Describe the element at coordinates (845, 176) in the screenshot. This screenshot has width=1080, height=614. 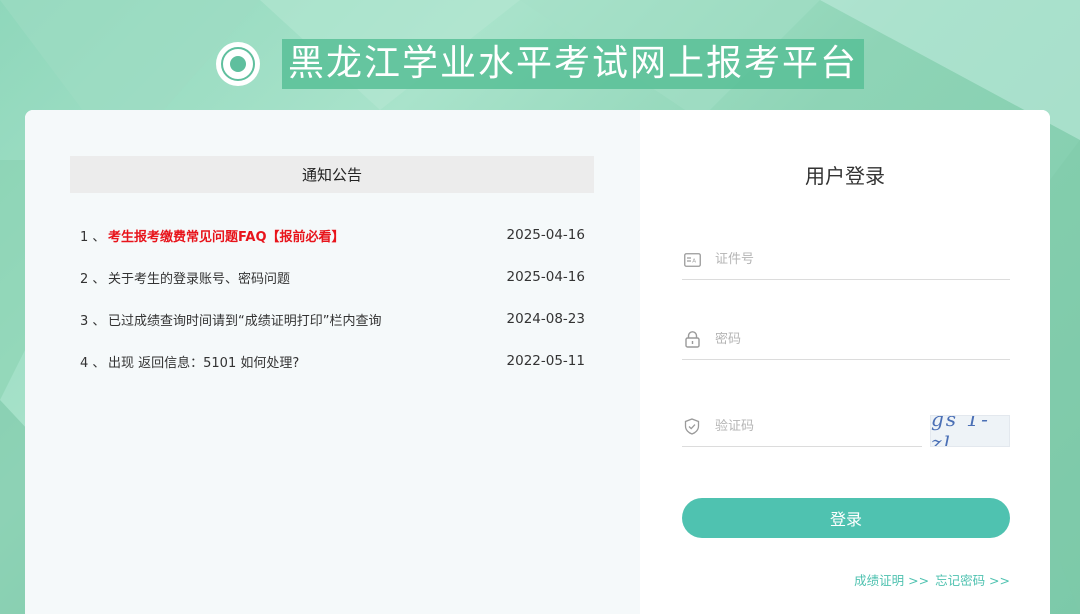
I see `login-title: 用户登录` at that location.